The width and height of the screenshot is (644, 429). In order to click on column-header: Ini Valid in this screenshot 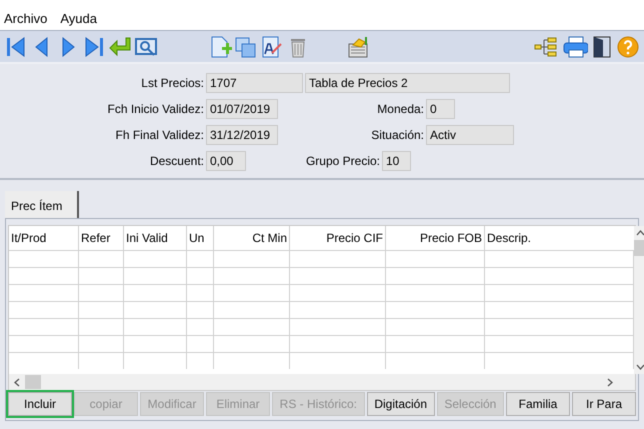, I will do `click(155, 238)`.